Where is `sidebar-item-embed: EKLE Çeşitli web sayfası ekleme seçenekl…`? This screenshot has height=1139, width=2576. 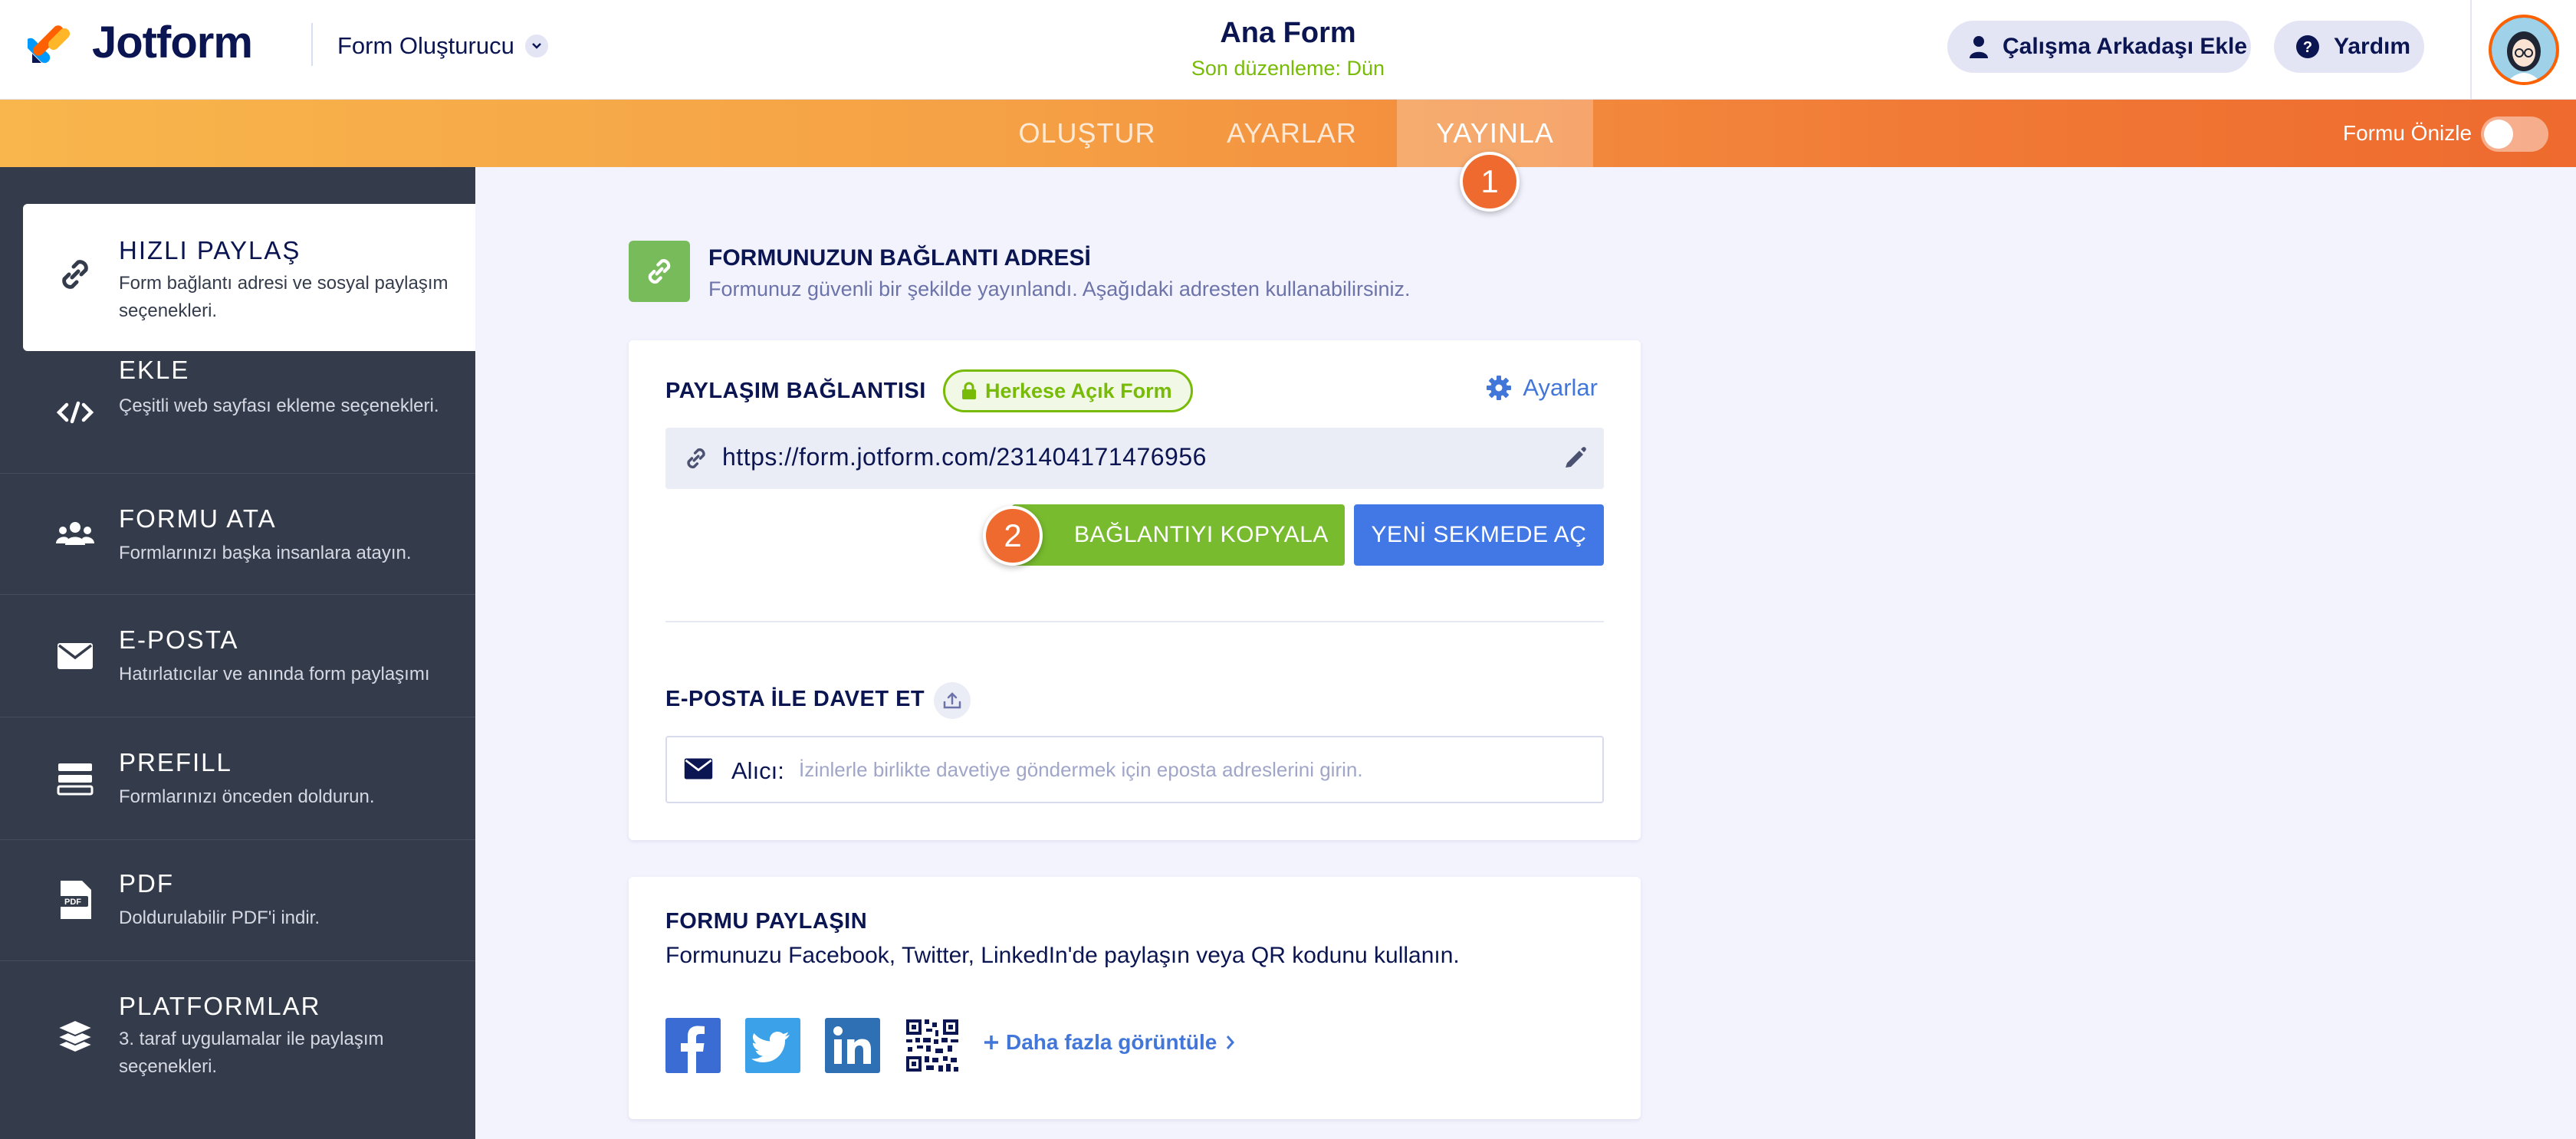
sidebar-item-embed: EKLE Çeşitli web sayfası ekleme seçenekl… is located at coordinates (238, 413).